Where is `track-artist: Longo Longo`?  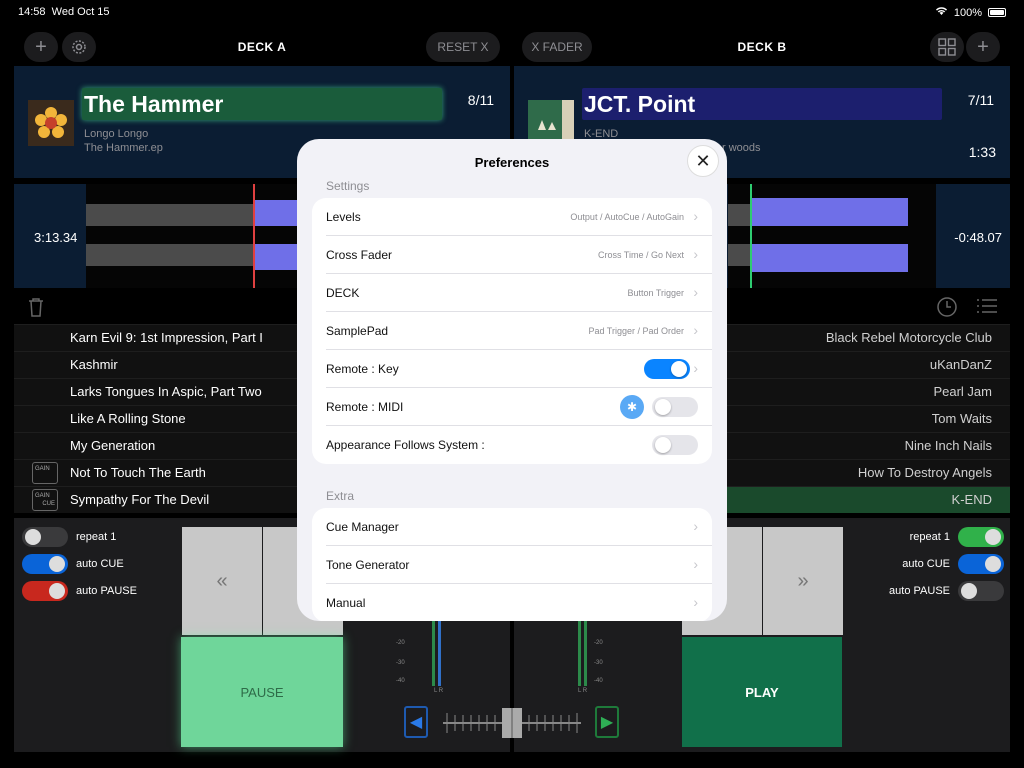
track-artist: Longo Longo is located at coordinates (116, 134).